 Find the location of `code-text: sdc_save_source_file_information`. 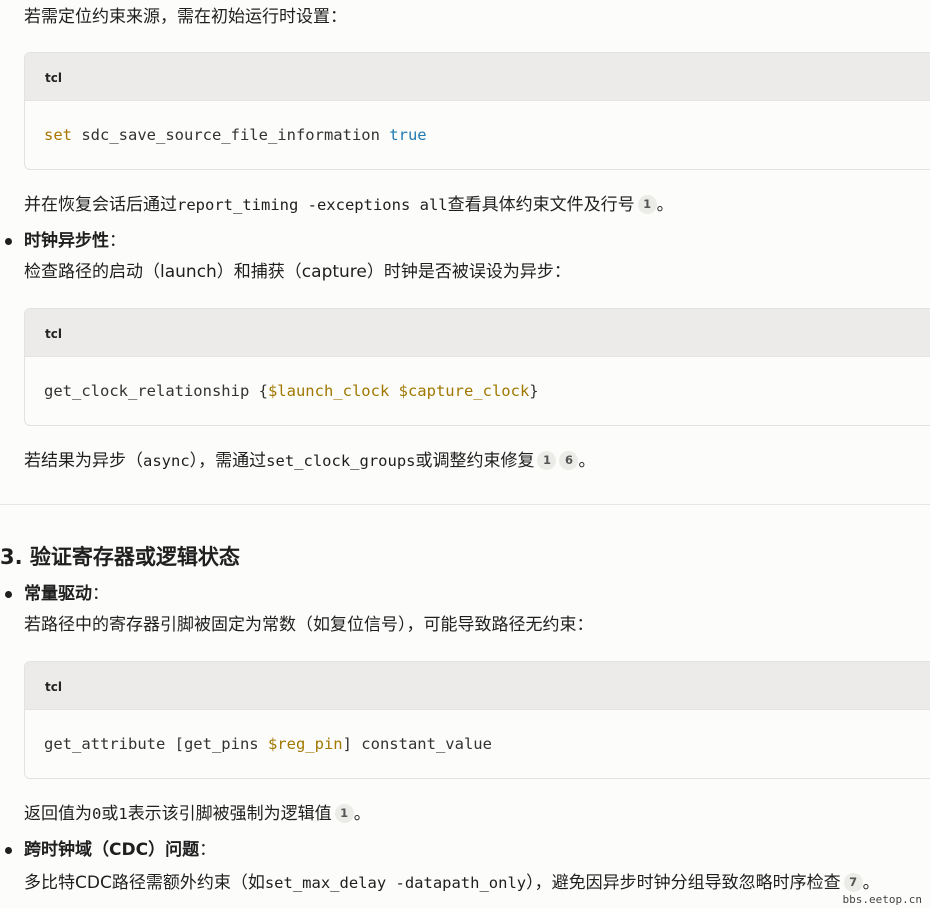

code-text: sdc_save_source_file_information is located at coordinates (231, 135).